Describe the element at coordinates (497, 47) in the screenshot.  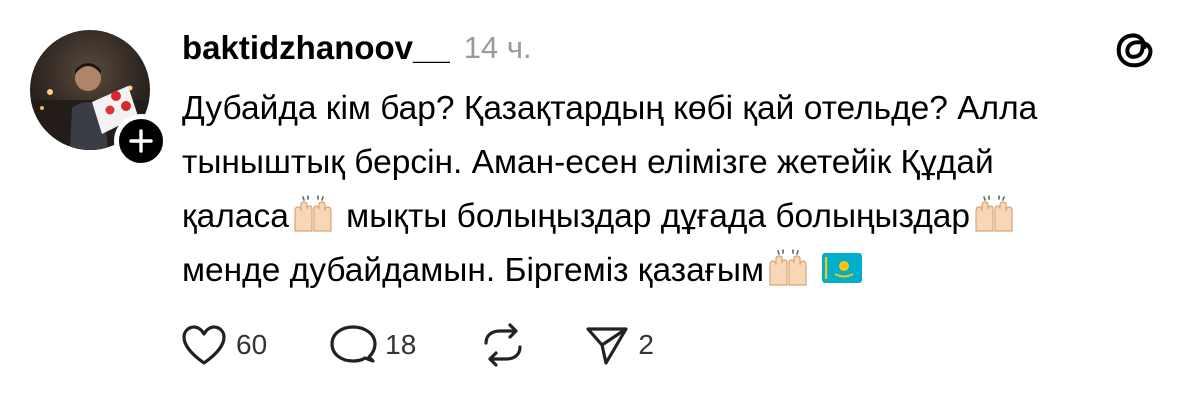
I see `post-timestamp: 14 ч.` at that location.